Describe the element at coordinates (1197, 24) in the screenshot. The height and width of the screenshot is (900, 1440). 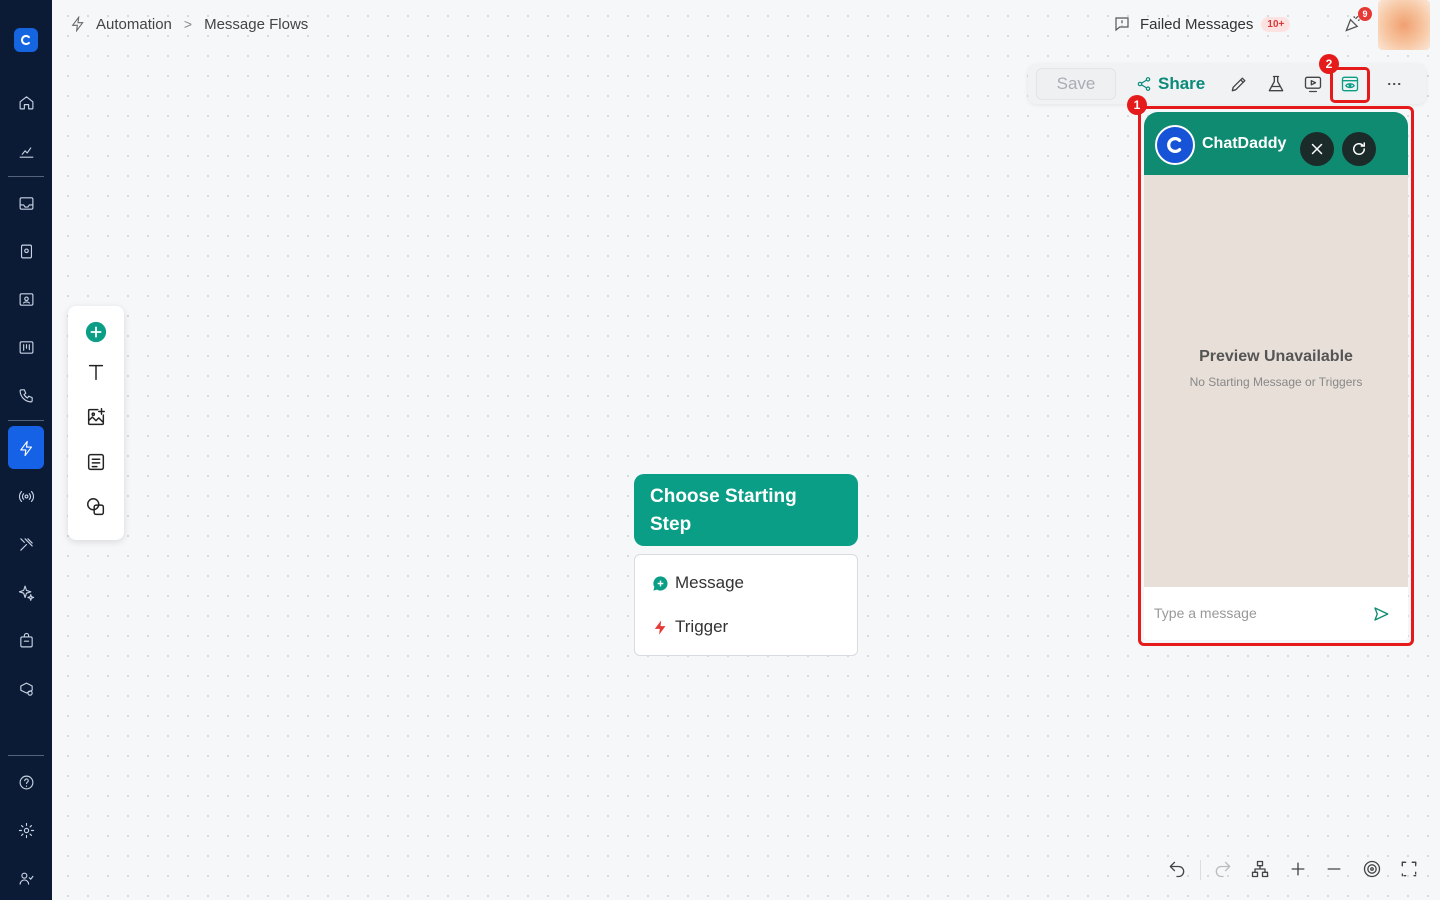
I see `failed-messages-label: Failed Messages` at that location.